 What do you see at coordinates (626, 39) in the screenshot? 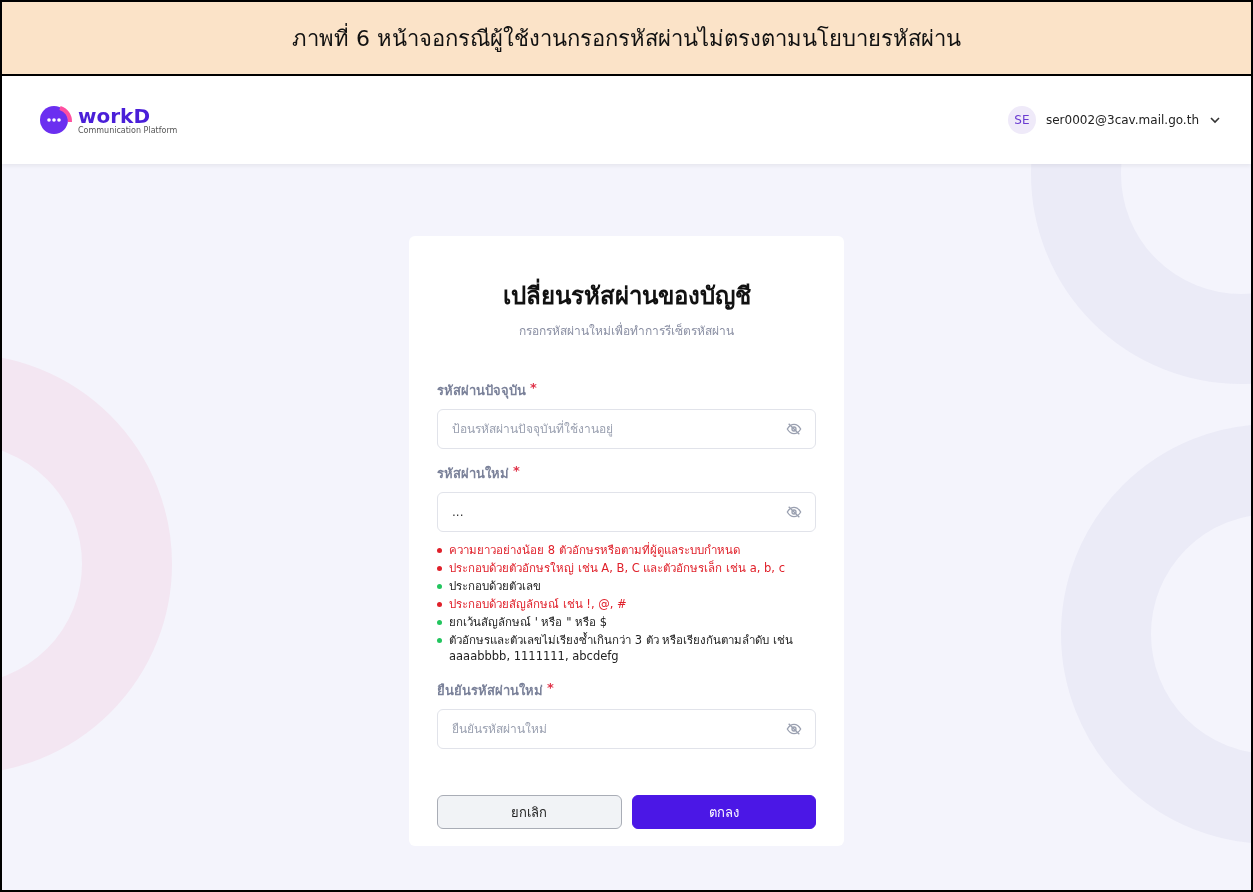
I see `figure-caption: ภาพที่ 6 หน้าจอกรณีผู้ใช้งานกรอกรหัสผ่านไม่ตรงตามนโยบายรหัสผ่าน` at bounding box center [626, 39].